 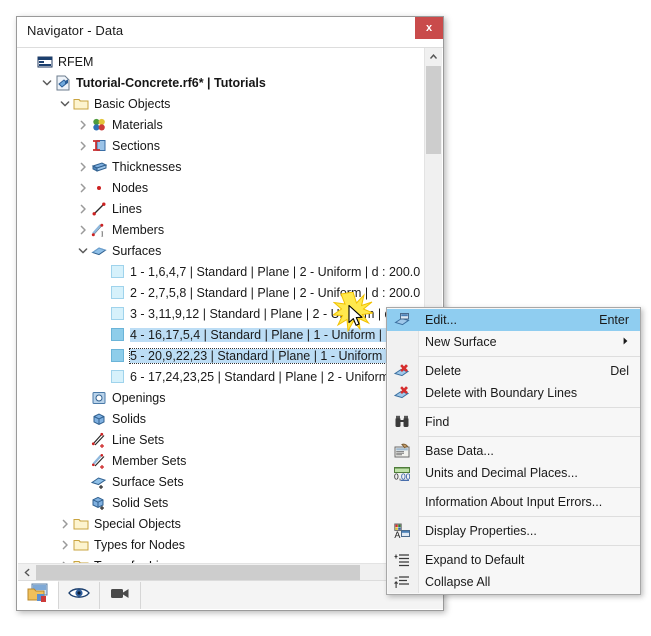 What do you see at coordinates (220, 481) in the screenshot?
I see `tree-item-surface-sets: Surface Sets` at bounding box center [220, 481].